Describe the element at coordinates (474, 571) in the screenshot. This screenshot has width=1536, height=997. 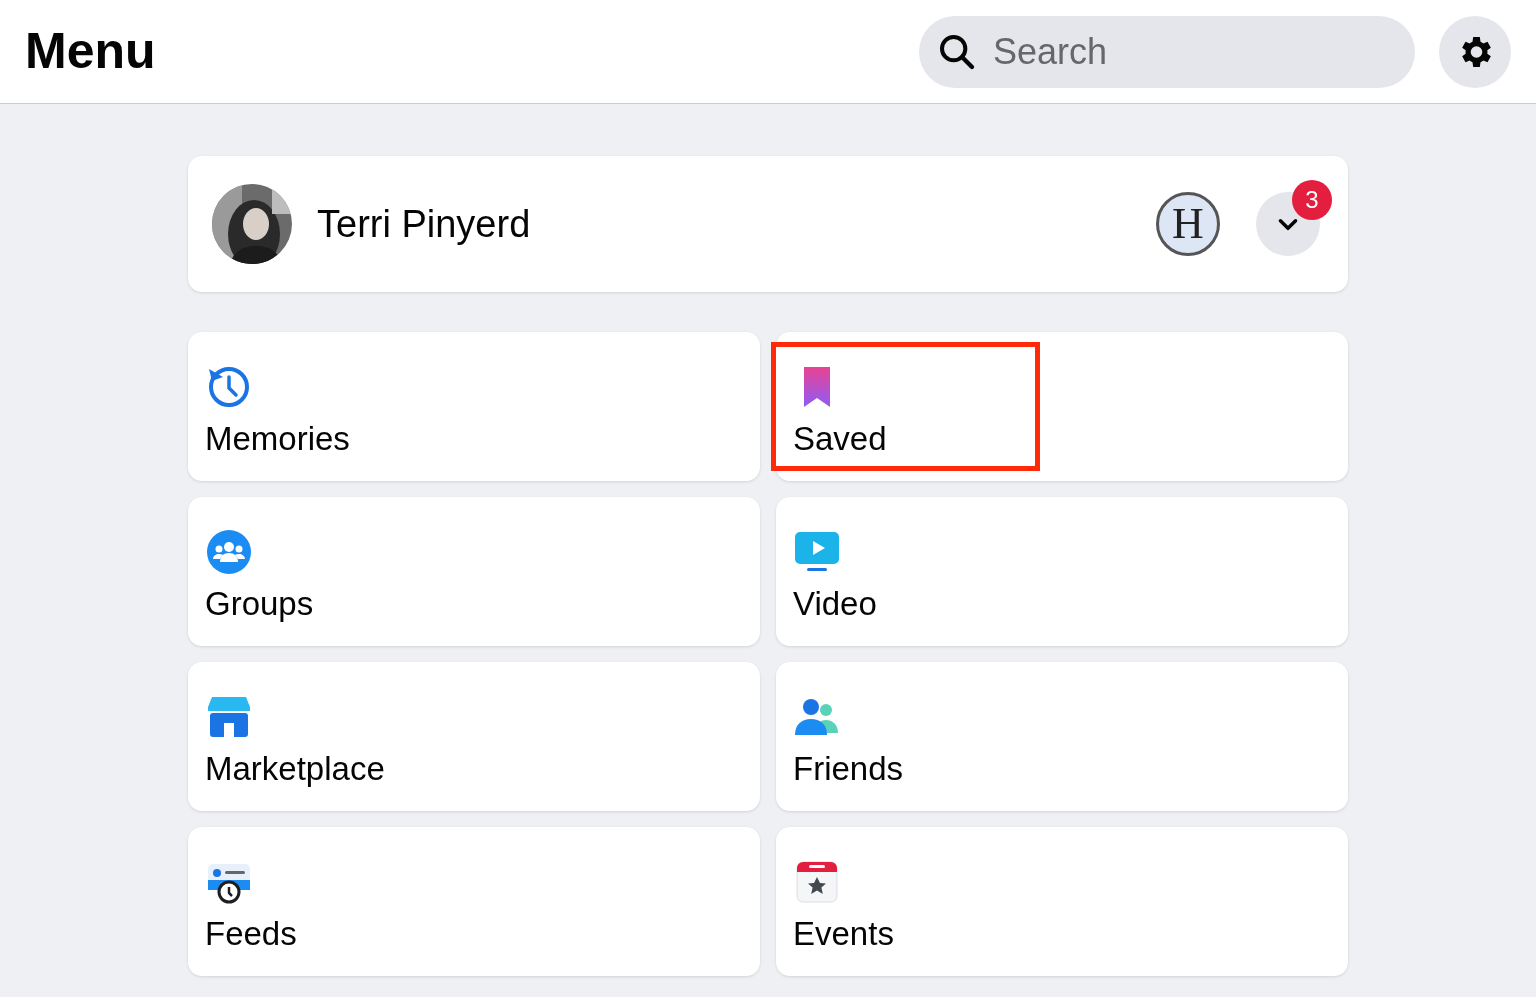
I see `shortcut-card: Groups` at that location.